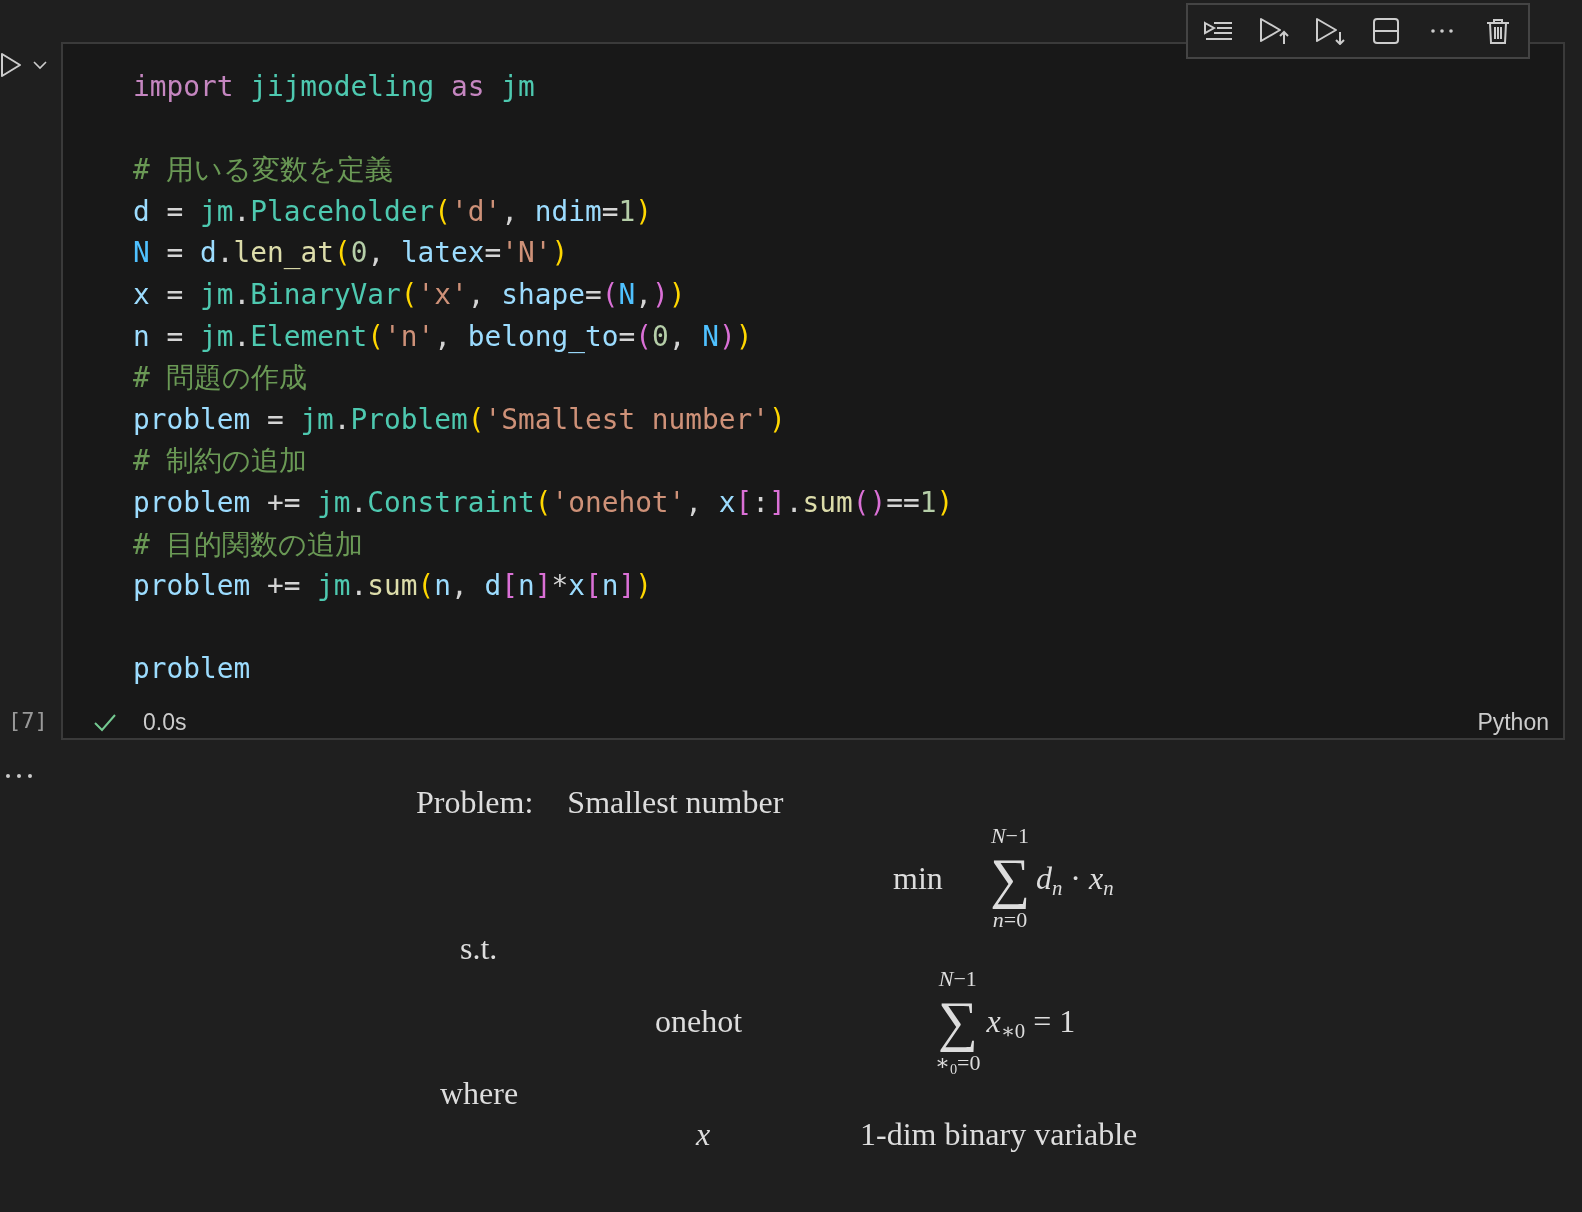 This screenshot has width=1582, height=1212. Describe the element at coordinates (334, 86) in the screenshot. I see `code-line: import jijmodeling as jm` at that location.